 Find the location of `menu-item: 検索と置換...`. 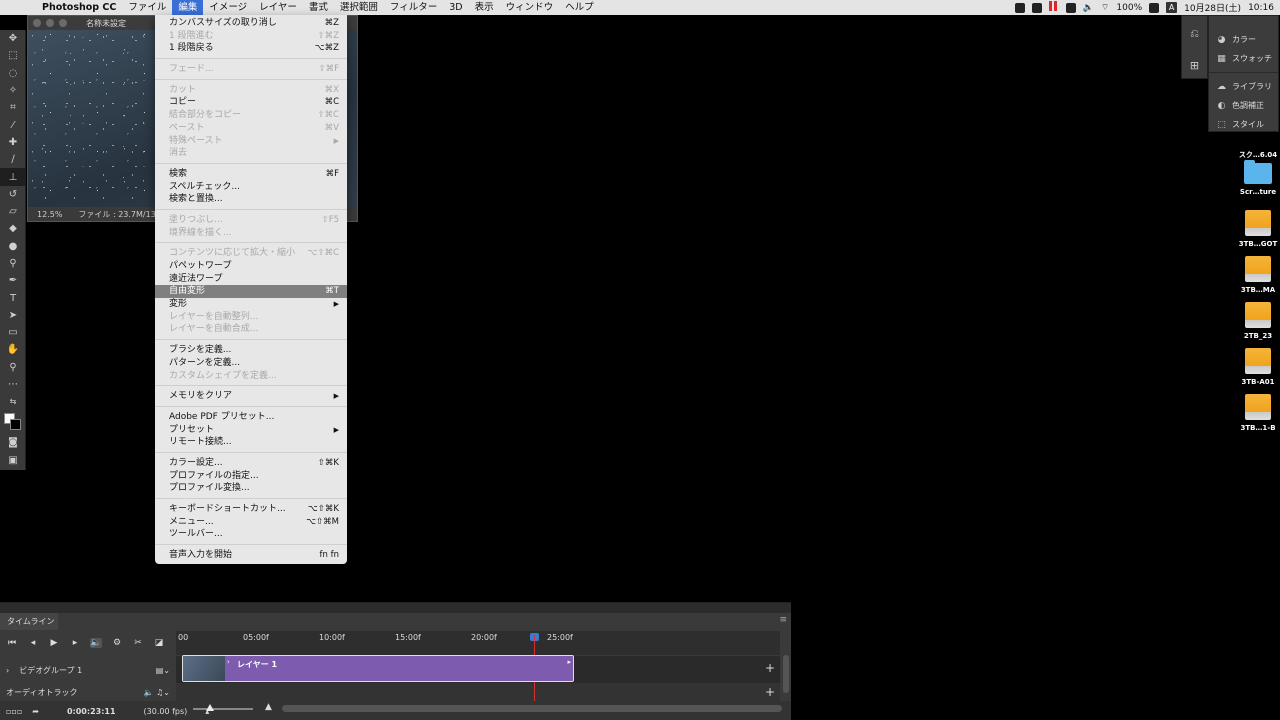

menu-item: 検索と置換... is located at coordinates (251, 199).